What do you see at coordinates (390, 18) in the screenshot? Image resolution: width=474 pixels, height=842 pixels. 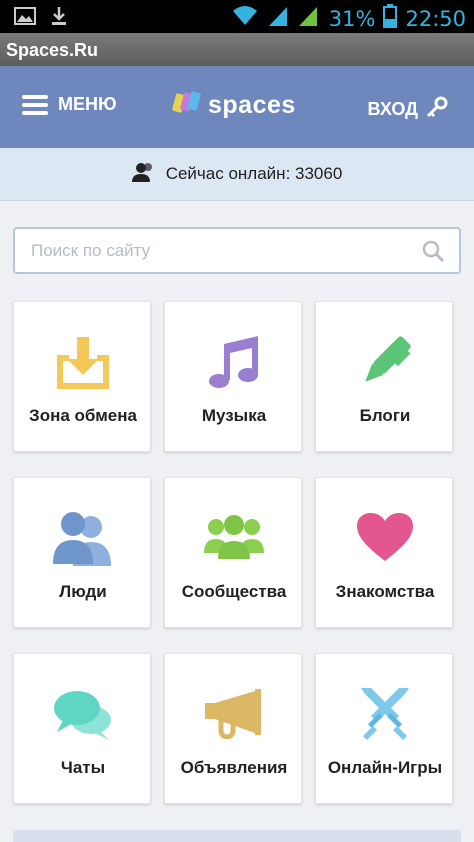 I see `battery-icon` at bounding box center [390, 18].